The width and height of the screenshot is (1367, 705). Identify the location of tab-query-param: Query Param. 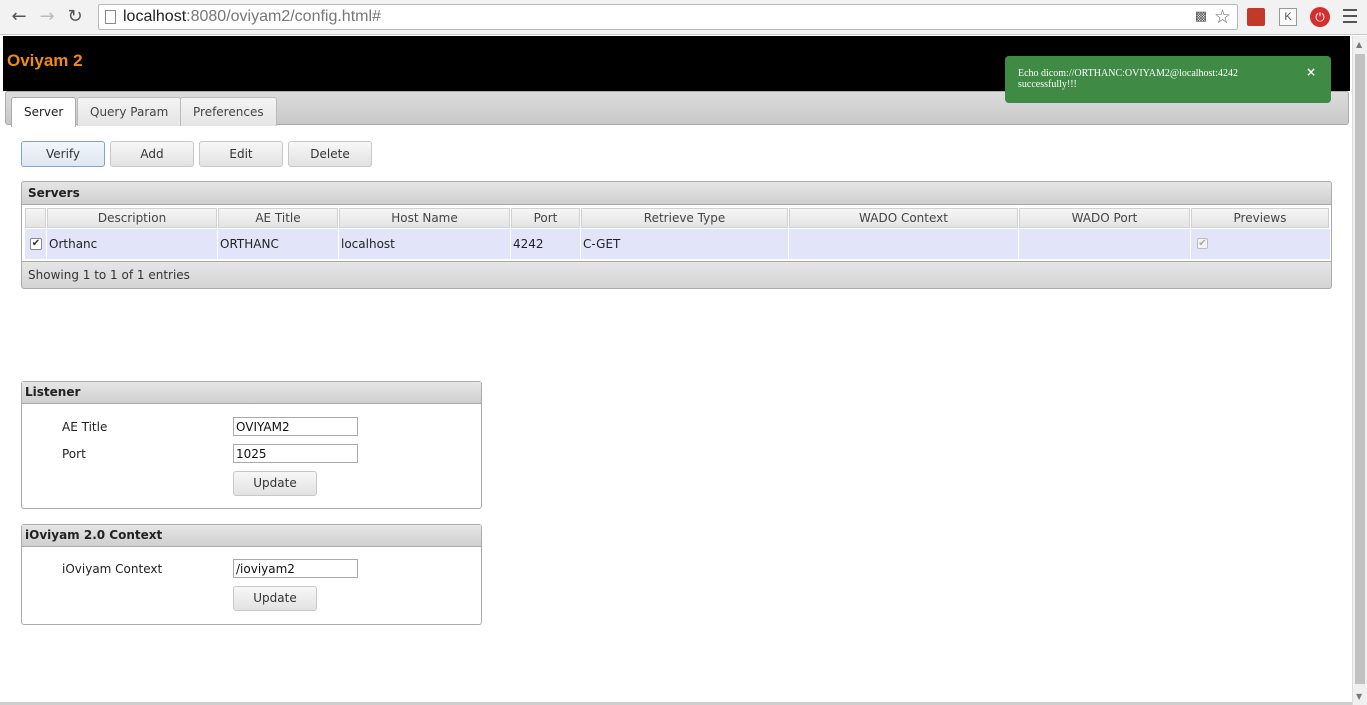
(129, 111).